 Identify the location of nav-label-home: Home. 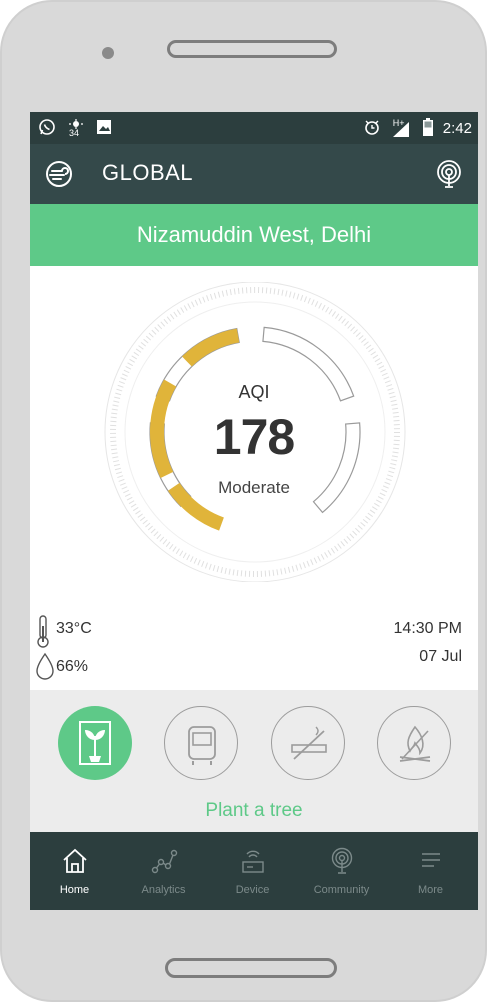
(74, 890).